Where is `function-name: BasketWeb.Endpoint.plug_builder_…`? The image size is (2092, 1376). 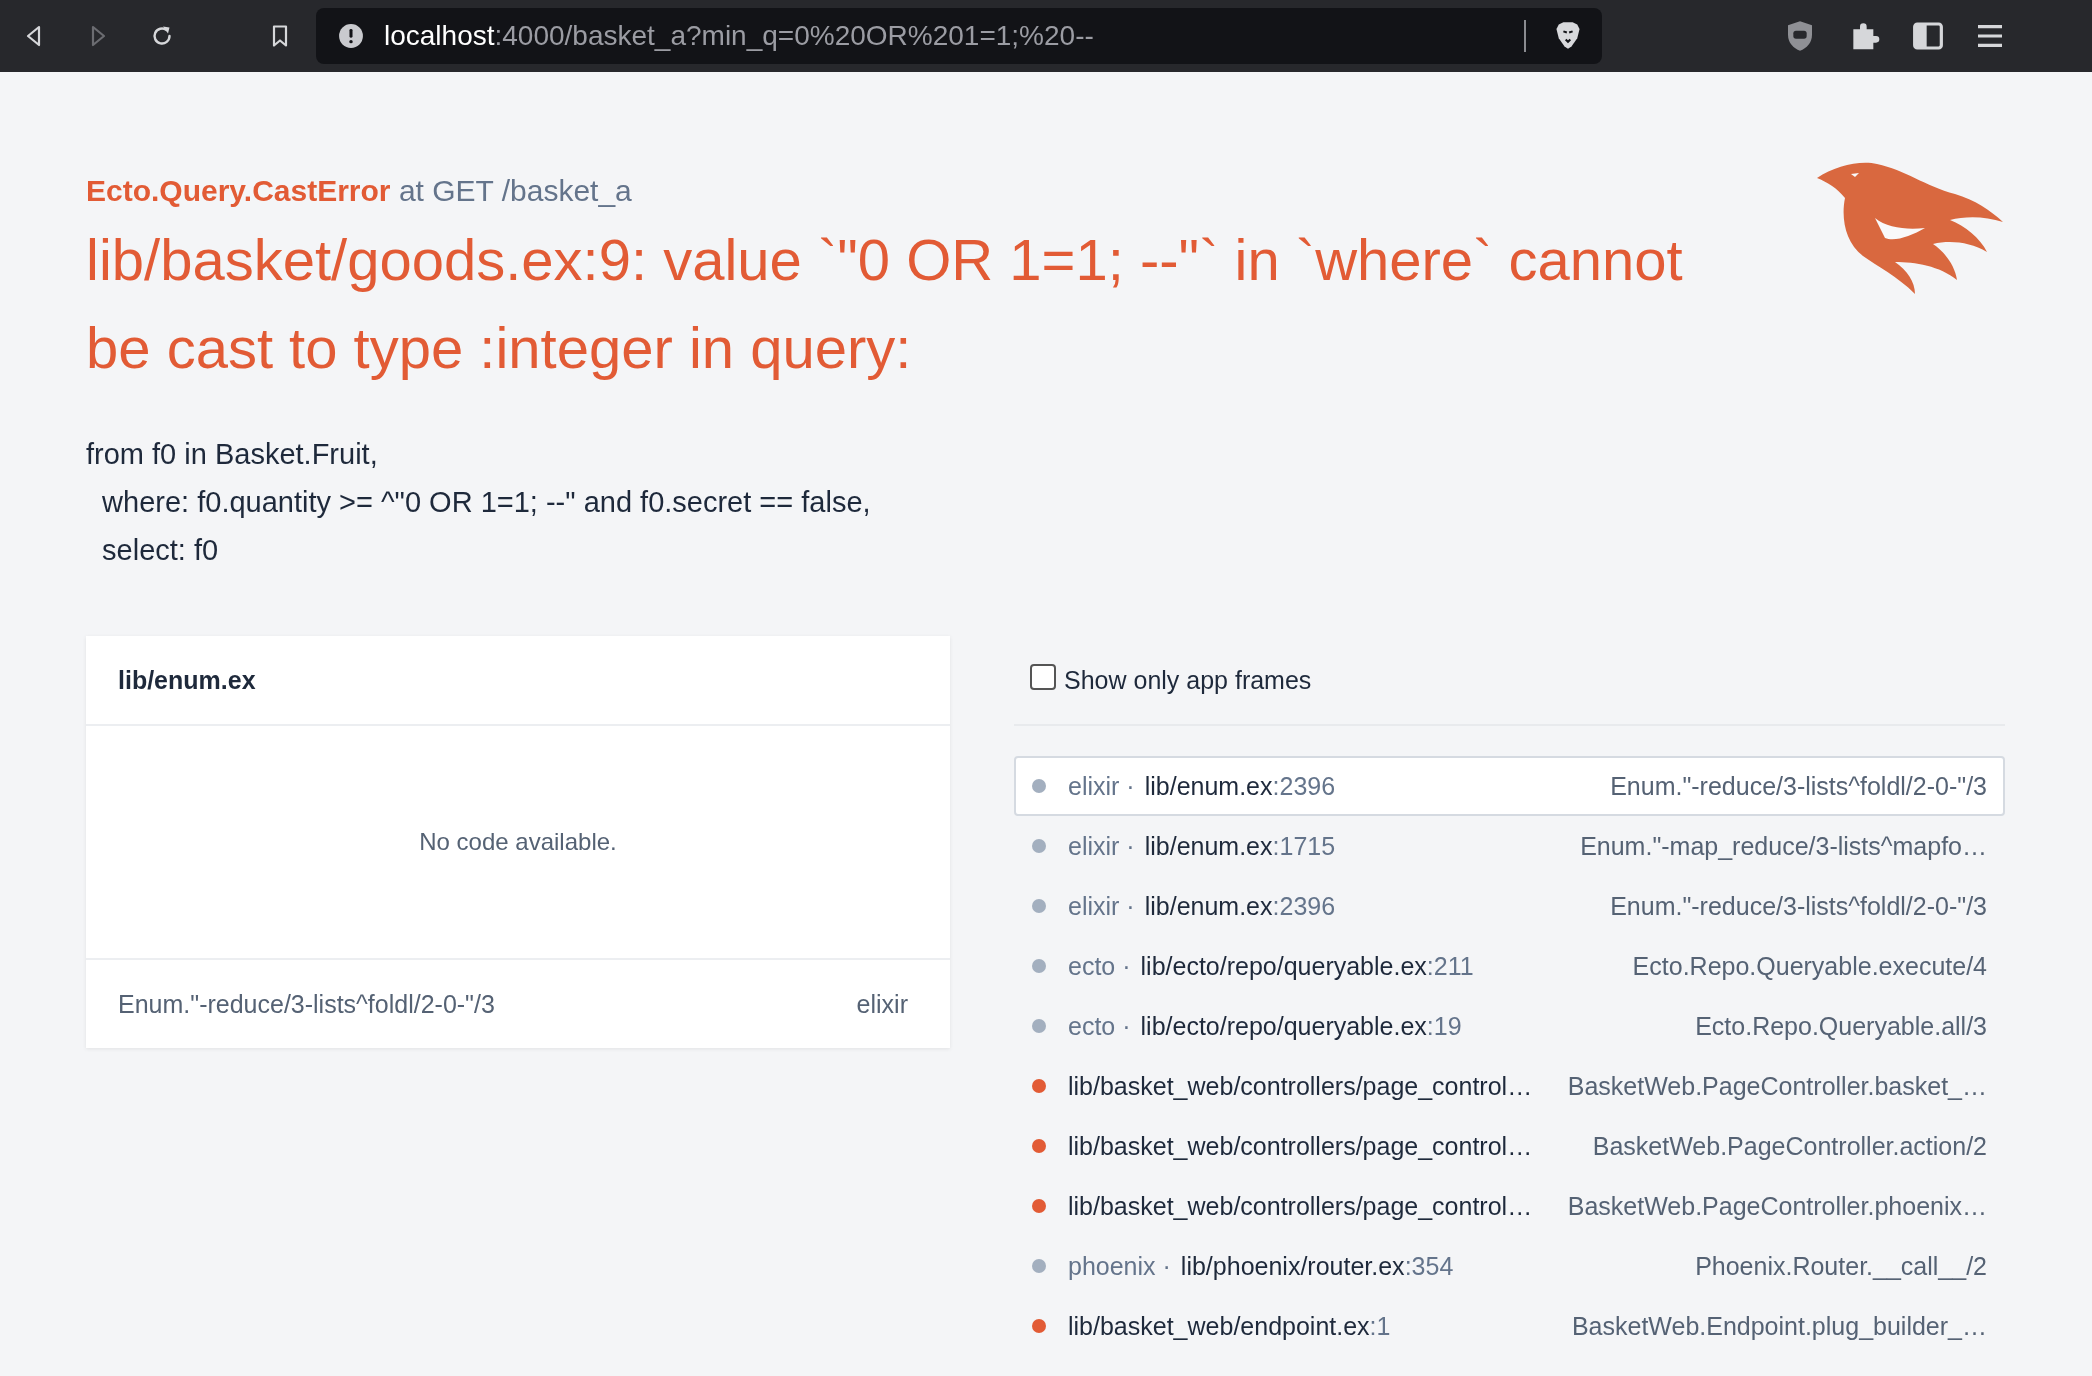
function-name: BasketWeb.Endpoint.plug_builder_… is located at coordinates (1779, 1326).